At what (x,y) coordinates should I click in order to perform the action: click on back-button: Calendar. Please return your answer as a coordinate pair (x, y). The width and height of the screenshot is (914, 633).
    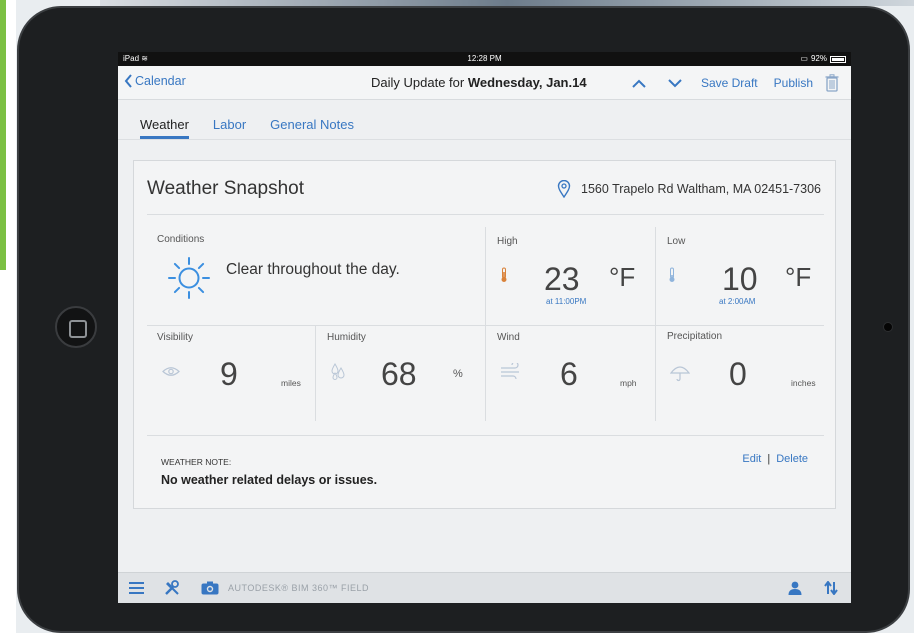
    Looking at the image, I should click on (155, 81).